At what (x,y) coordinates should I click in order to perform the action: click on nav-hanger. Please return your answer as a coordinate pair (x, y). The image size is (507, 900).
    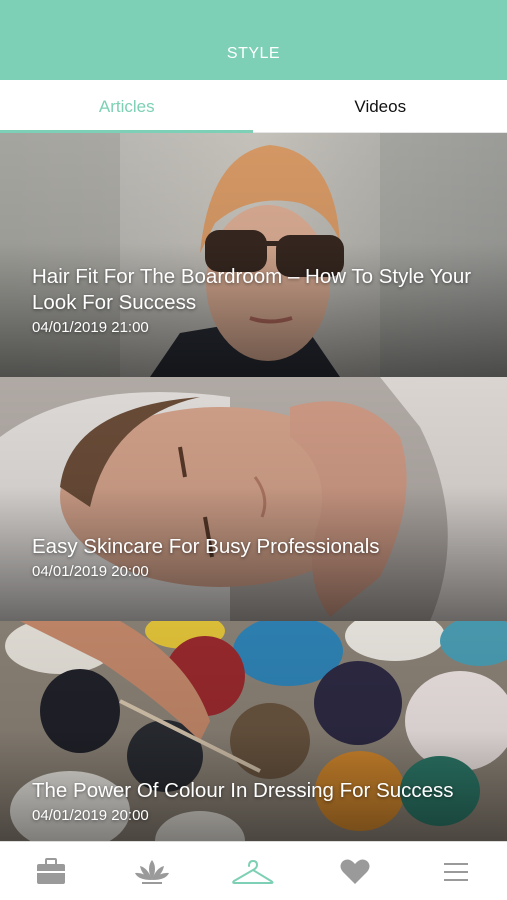
    Looking at the image, I should click on (253, 871).